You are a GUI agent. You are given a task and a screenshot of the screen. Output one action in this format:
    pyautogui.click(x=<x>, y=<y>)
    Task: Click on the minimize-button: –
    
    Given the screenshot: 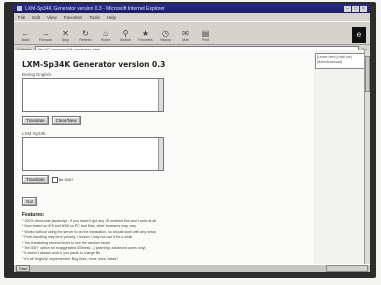 What is the action you would take?
    pyautogui.click(x=347, y=8)
    